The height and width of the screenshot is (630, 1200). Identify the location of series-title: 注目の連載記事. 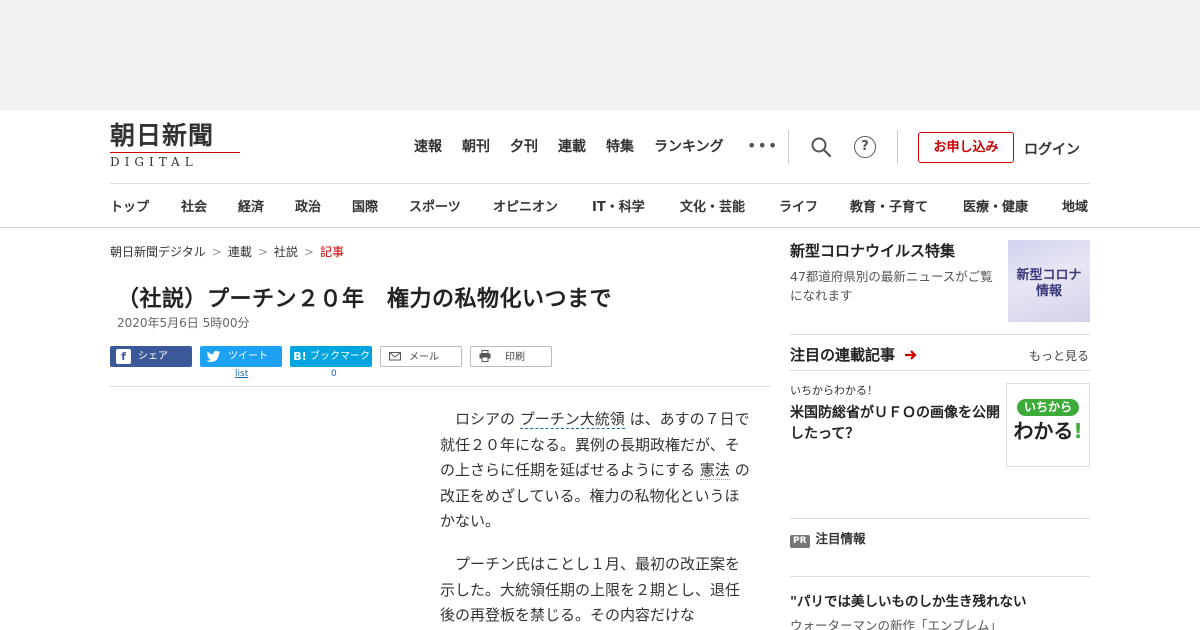
(843, 355).